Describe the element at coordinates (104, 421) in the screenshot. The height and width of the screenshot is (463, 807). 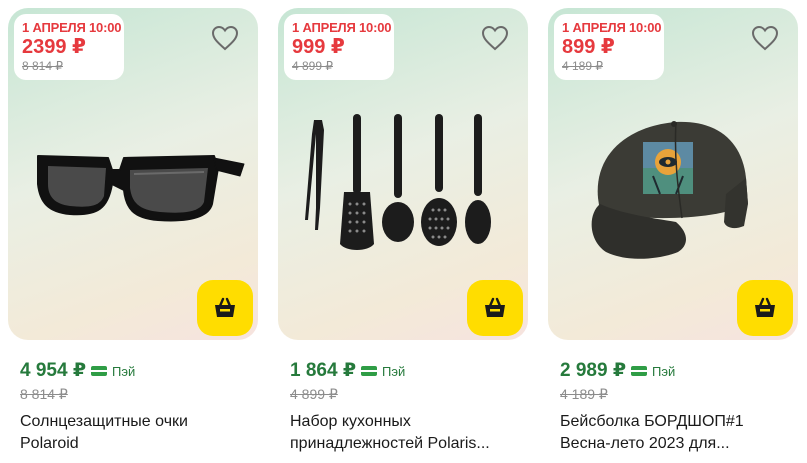
I see `product-title-line1: Солнцезащитные очки` at that location.